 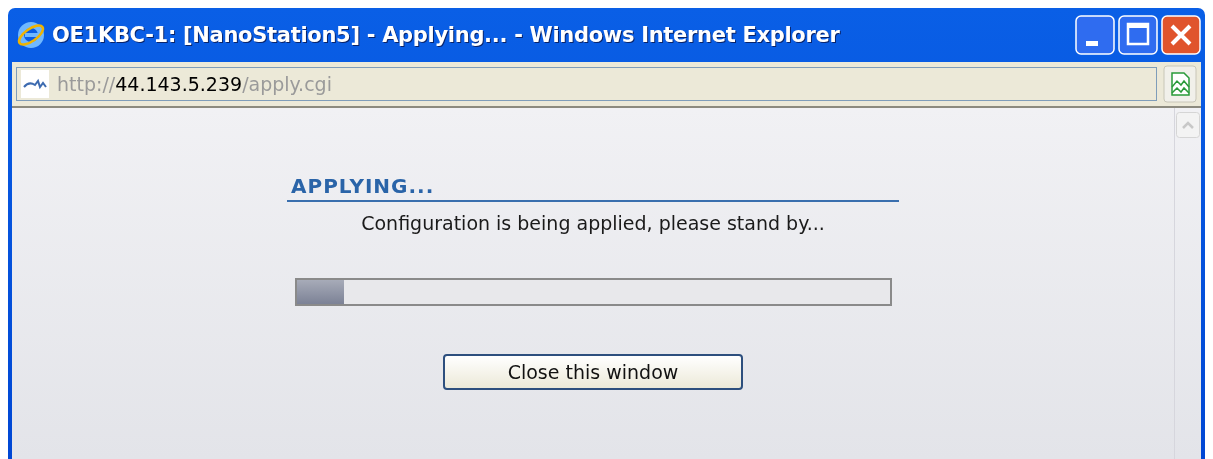 What do you see at coordinates (593, 372) in the screenshot?
I see `close-window-button: Close this window` at bounding box center [593, 372].